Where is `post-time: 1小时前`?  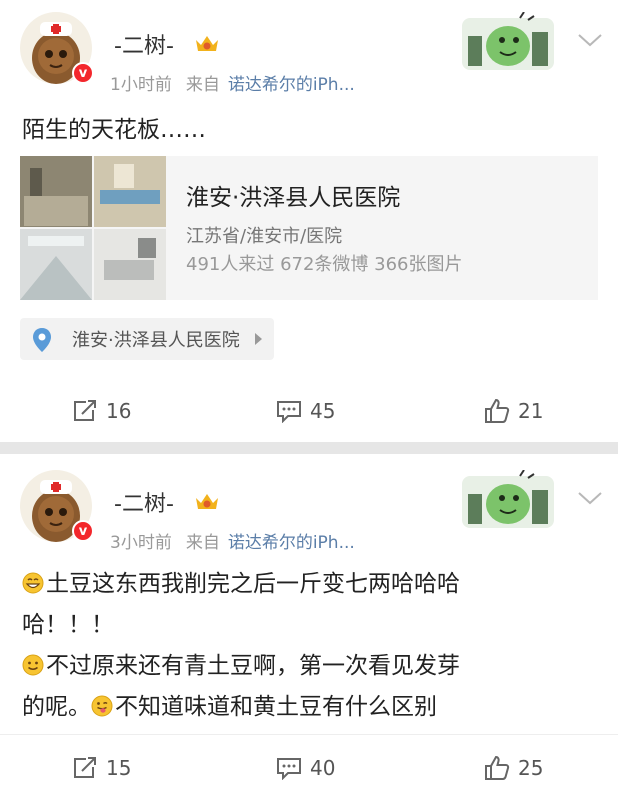 post-time: 1小时前 is located at coordinates (141, 85).